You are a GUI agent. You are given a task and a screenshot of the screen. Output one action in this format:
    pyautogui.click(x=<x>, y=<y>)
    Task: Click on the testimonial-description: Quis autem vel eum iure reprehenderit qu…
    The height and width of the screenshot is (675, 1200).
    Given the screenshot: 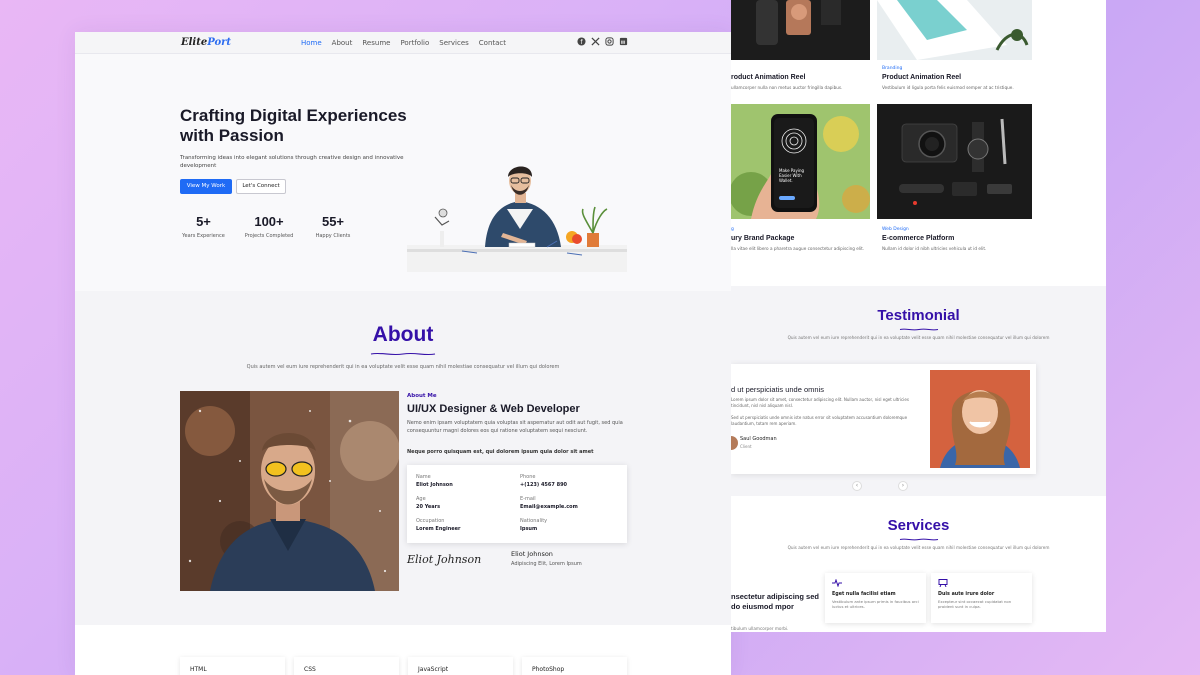 What is the action you would take?
    pyautogui.click(x=918, y=337)
    